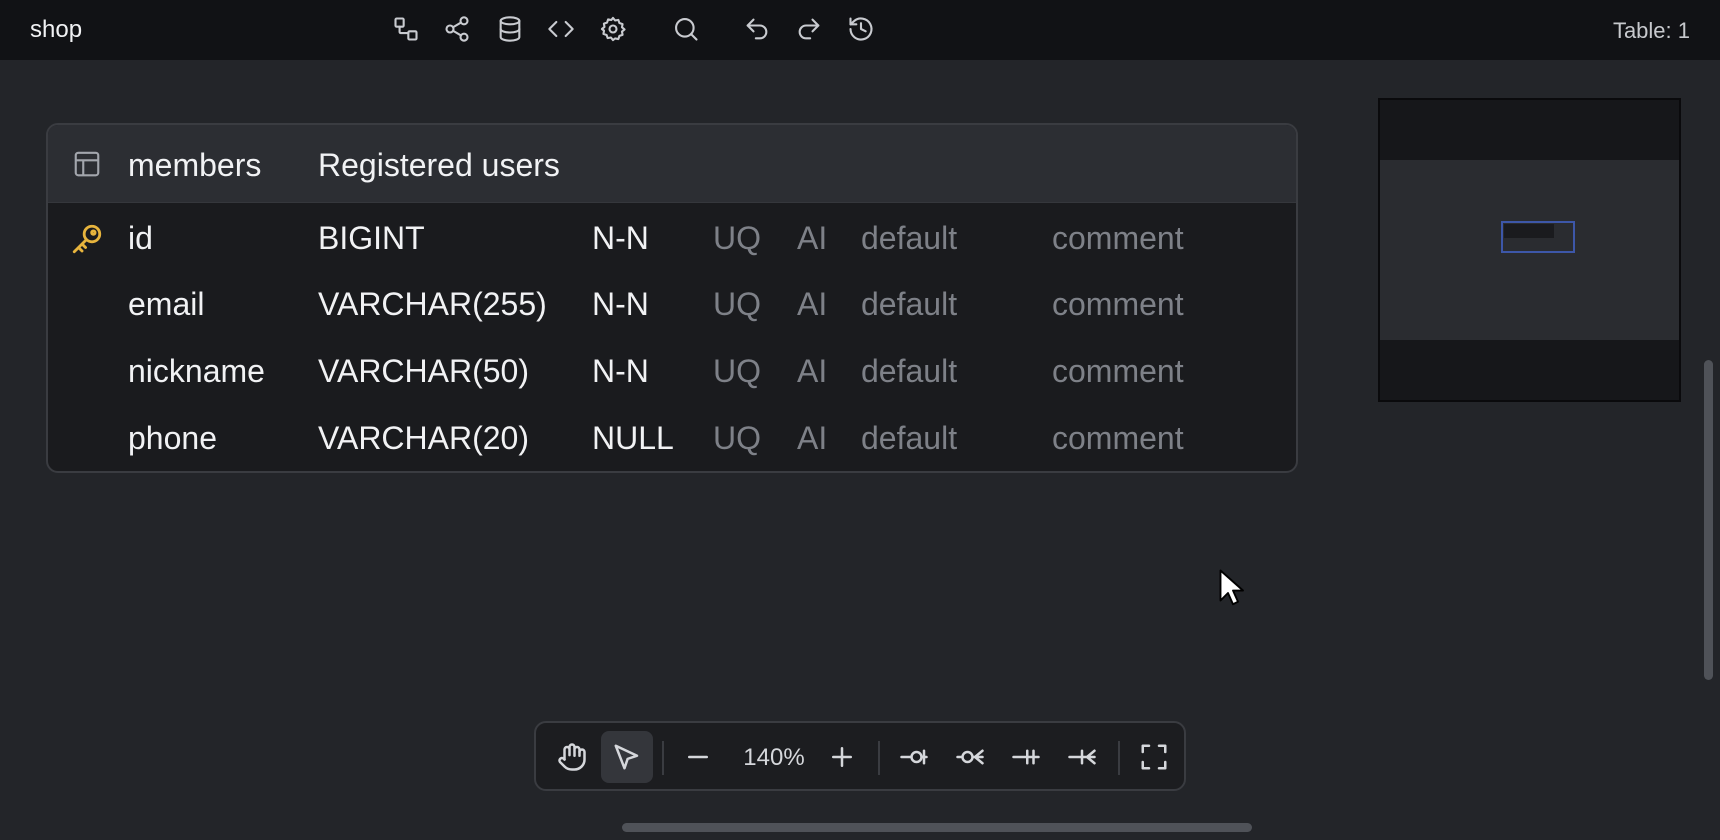 The image size is (1720, 840). I want to click on column-name: nickname, so click(196, 371).